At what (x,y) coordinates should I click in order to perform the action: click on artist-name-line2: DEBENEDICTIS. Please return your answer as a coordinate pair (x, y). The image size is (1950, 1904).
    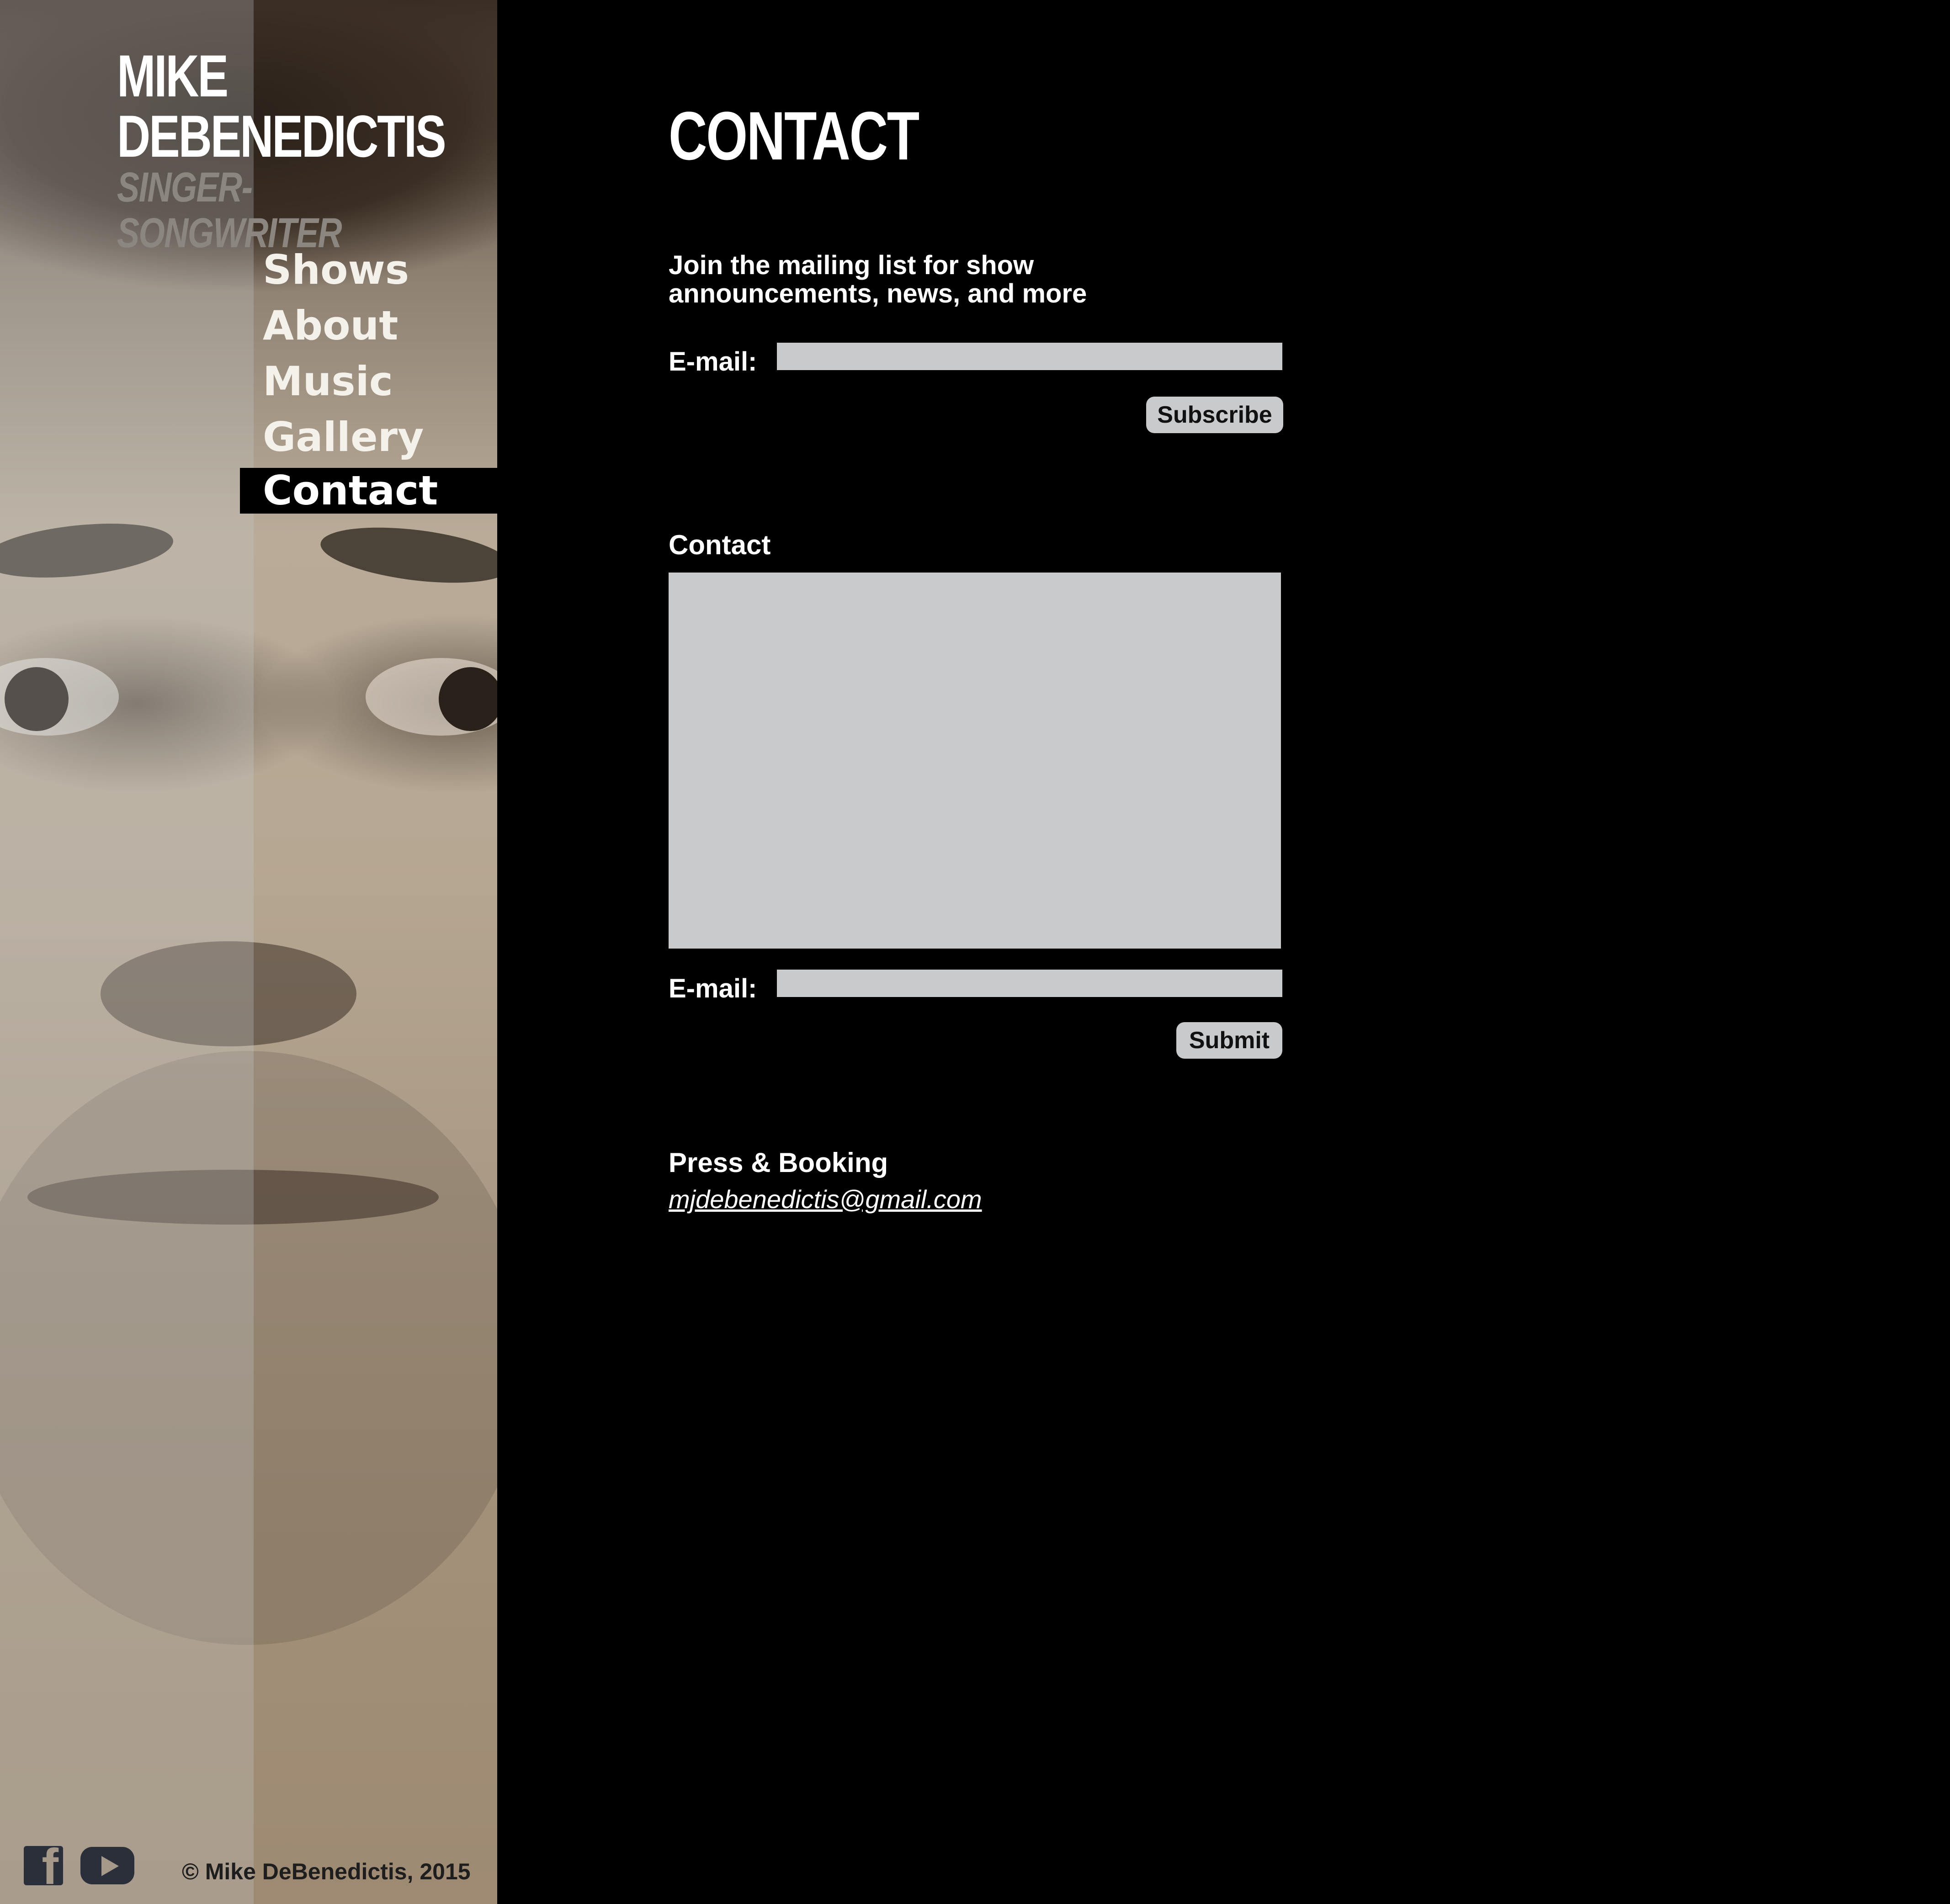
    Looking at the image, I should click on (281, 136).